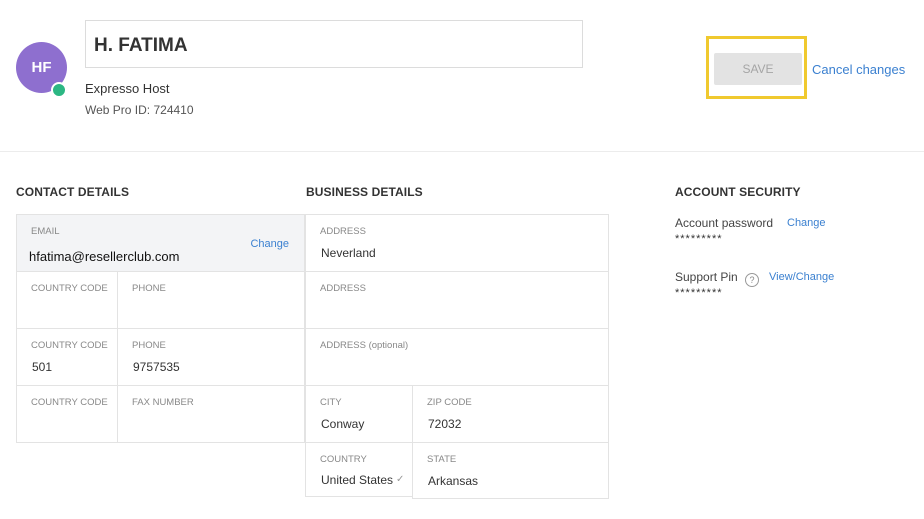 This screenshot has width=924, height=519. What do you see at coordinates (334, 44) in the screenshot?
I see `name-field: H. FATIMA` at bounding box center [334, 44].